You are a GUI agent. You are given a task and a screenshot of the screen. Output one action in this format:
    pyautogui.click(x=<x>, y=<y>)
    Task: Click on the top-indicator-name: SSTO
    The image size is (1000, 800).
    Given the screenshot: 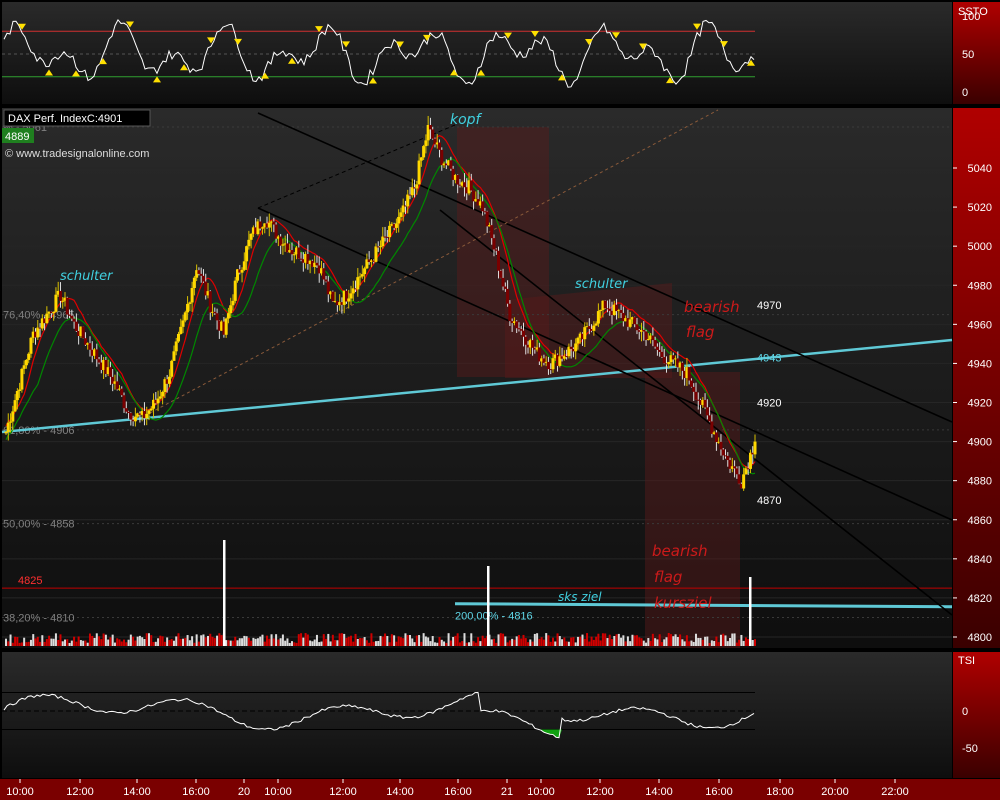 What is the action you would take?
    pyautogui.click(x=973, y=12)
    